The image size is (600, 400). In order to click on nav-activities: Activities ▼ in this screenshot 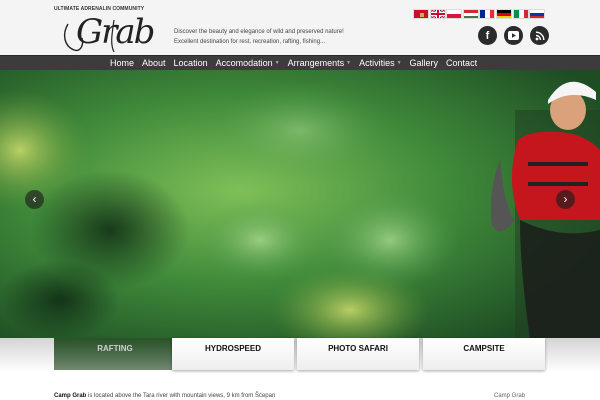, I will do `click(380, 63)`.